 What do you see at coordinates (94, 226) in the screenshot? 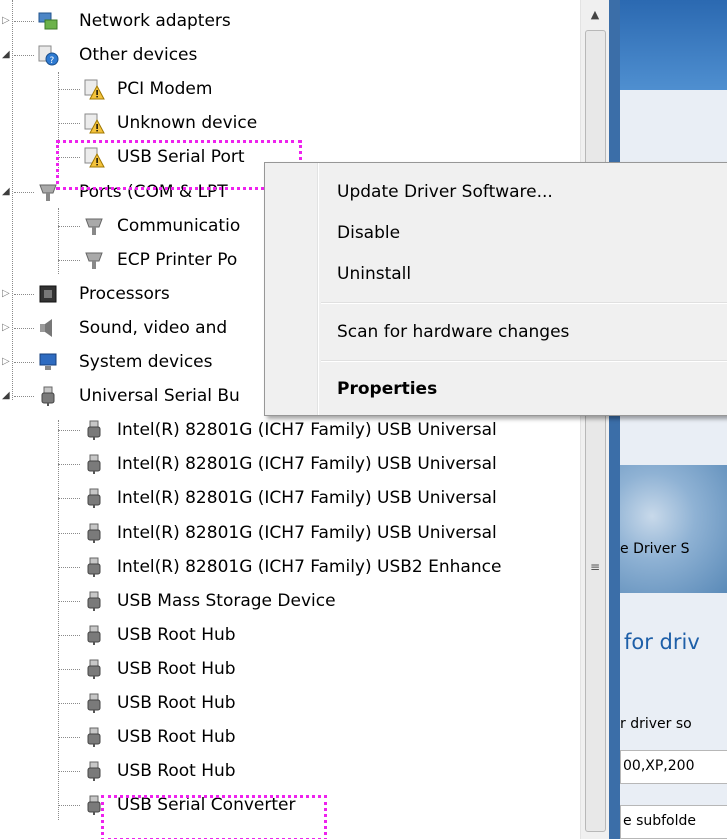
I see `port-icon` at bounding box center [94, 226].